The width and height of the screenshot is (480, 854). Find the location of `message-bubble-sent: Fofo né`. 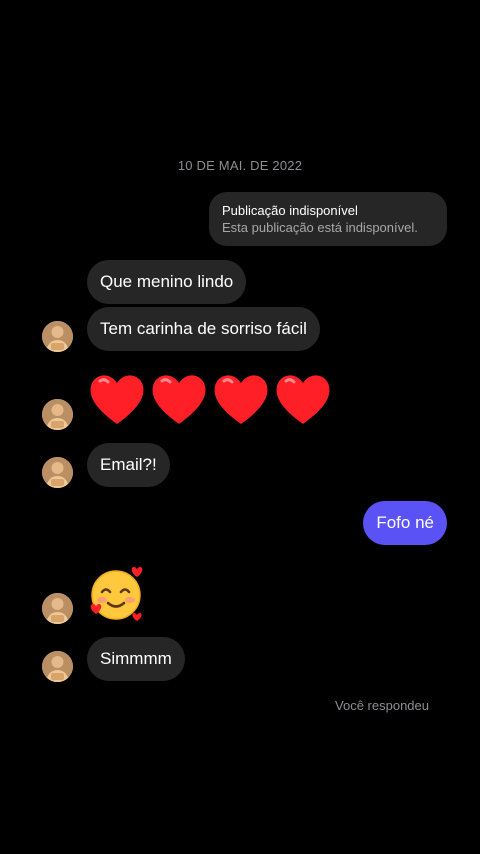

message-bubble-sent: Fofo né is located at coordinates (405, 523).